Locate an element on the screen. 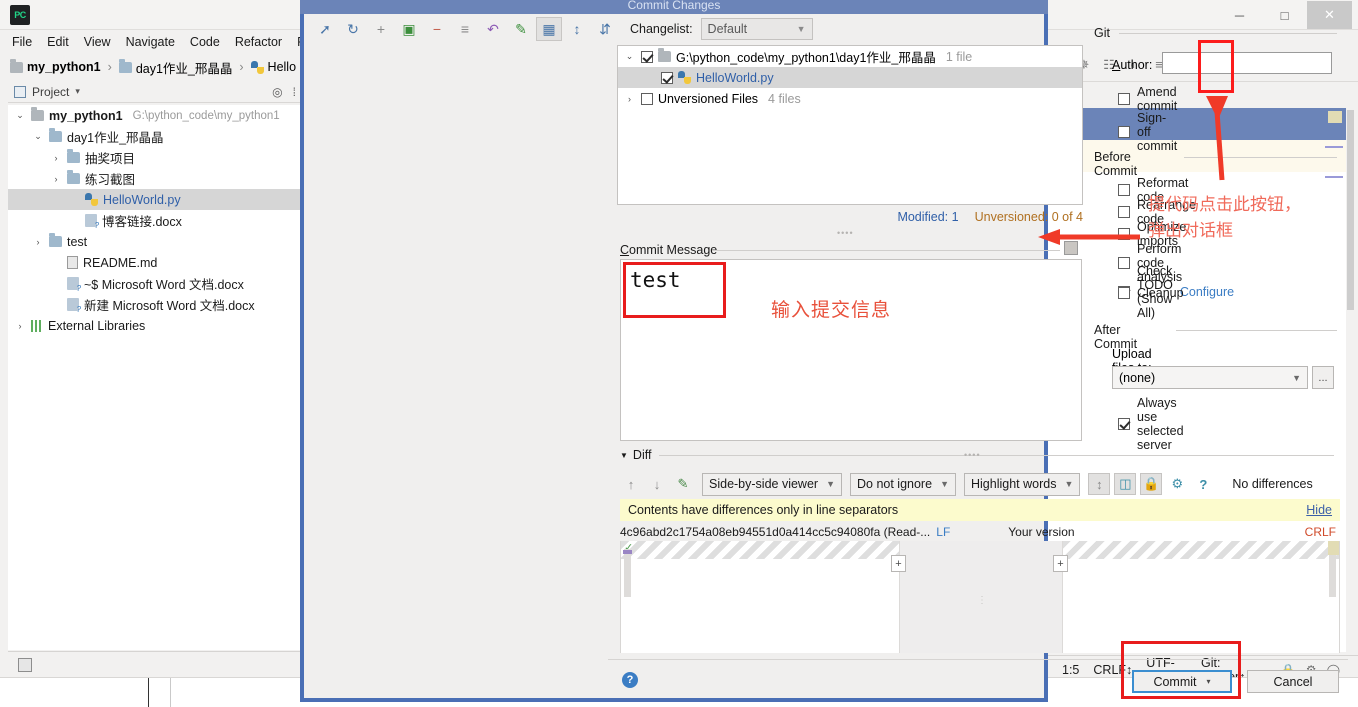 Image resolution: width=1358 pixels, height=707 pixels. rollback-icon: ↶ is located at coordinates (493, 29).